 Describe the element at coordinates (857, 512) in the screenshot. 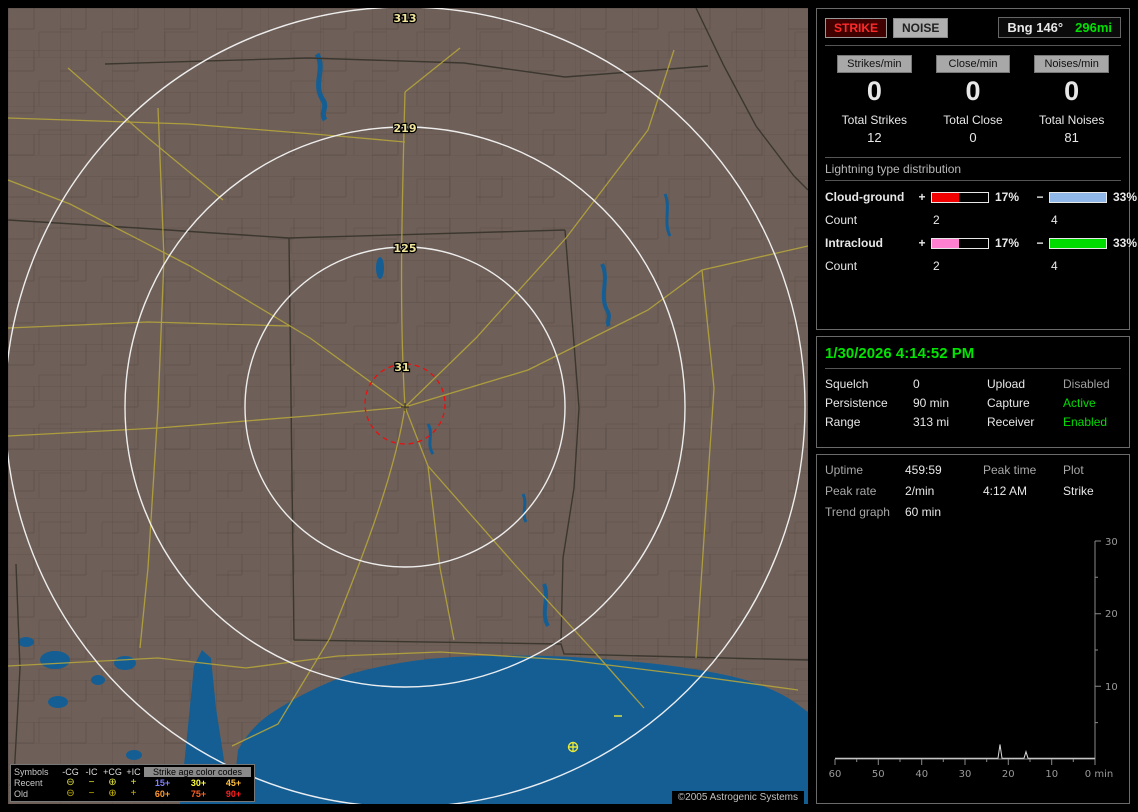

I see `trend-graph-label: Trend graph` at that location.